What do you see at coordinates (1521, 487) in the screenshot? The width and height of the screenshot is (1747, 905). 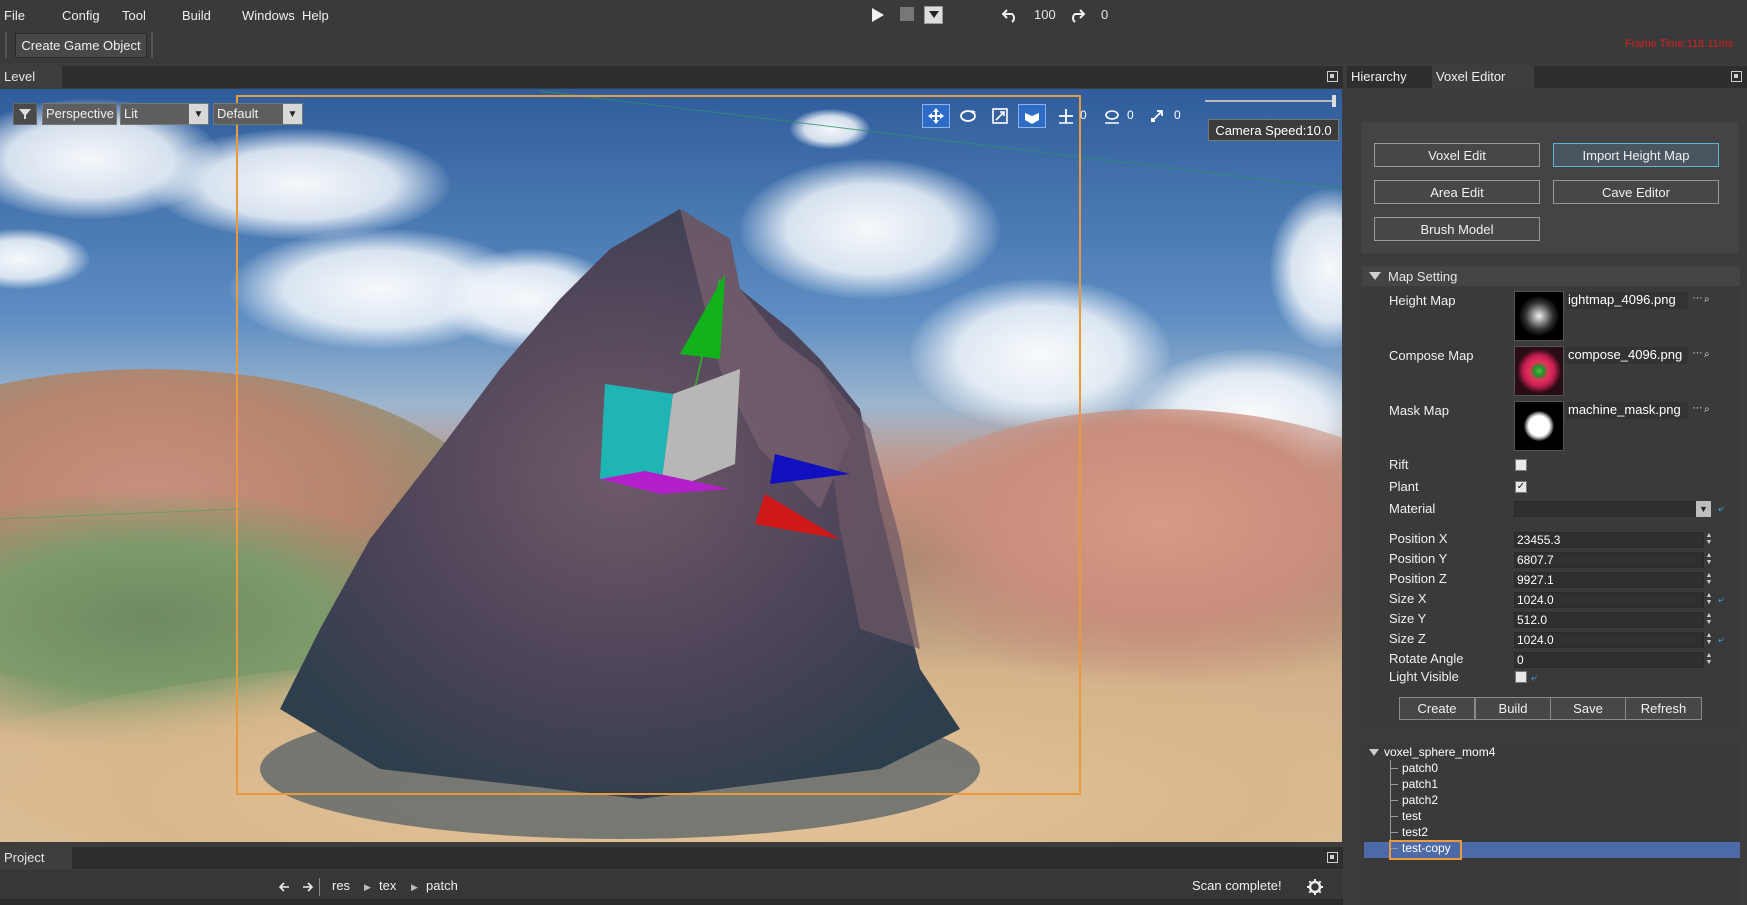 I see `plant-checkbox: ✓` at bounding box center [1521, 487].